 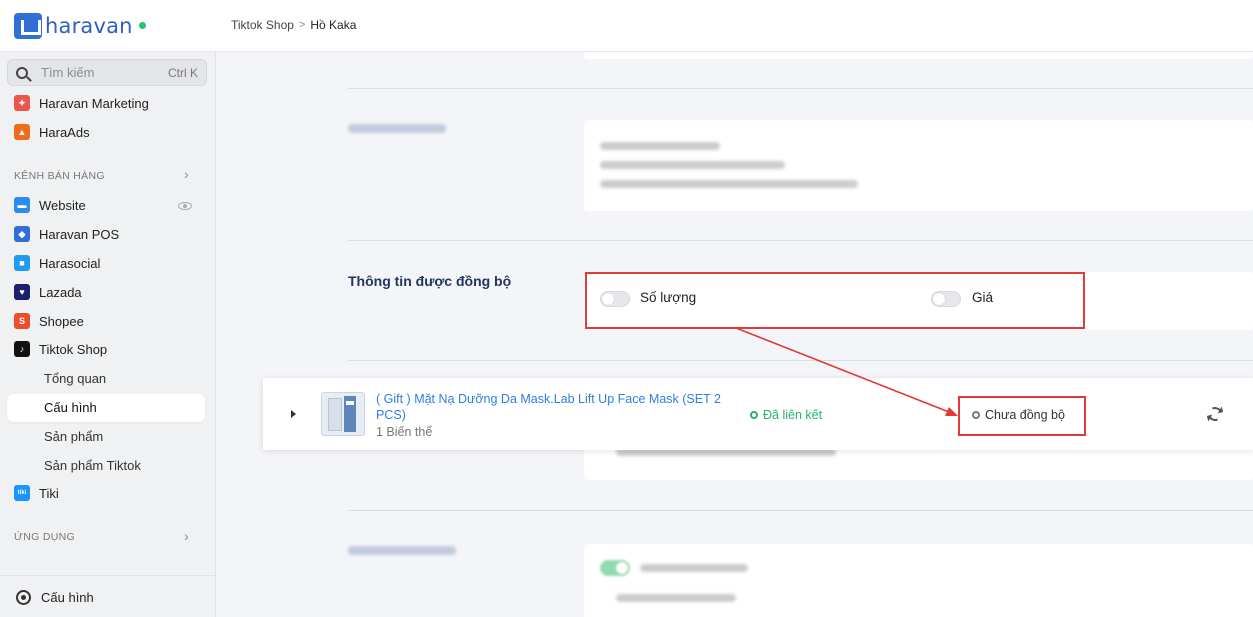 I want to click on gear-icon, so click(x=23, y=597).